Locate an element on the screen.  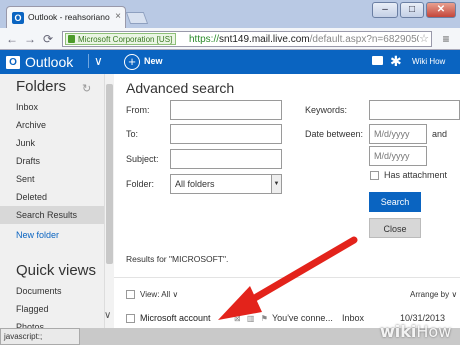
close-button: Close is located at coordinates (395, 228).